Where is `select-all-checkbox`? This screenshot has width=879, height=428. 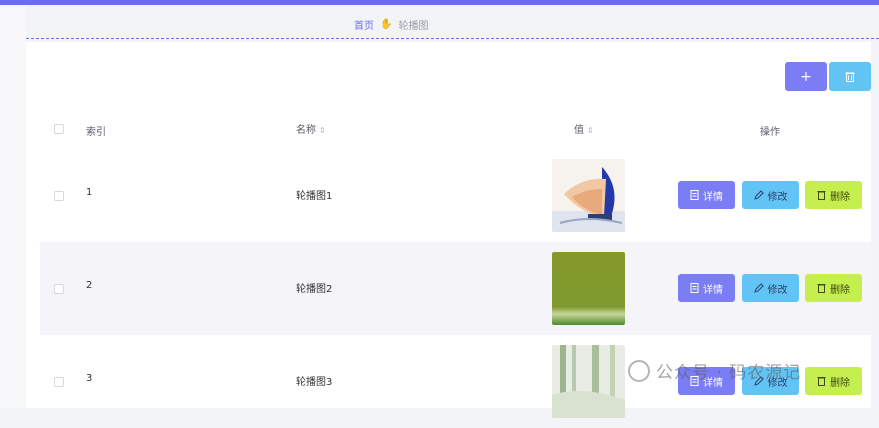 select-all-checkbox is located at coordinates (59, 129).